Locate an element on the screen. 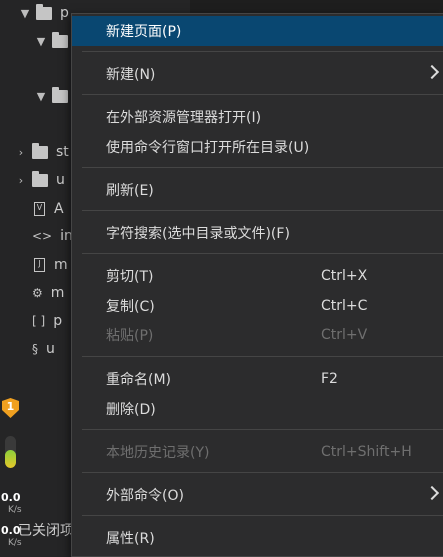 This screenshot has height=557, width=443. menu-item-local-history: 本地历史记录(Y) Ctrl+Shift+H is located at coordinates (257, 452).